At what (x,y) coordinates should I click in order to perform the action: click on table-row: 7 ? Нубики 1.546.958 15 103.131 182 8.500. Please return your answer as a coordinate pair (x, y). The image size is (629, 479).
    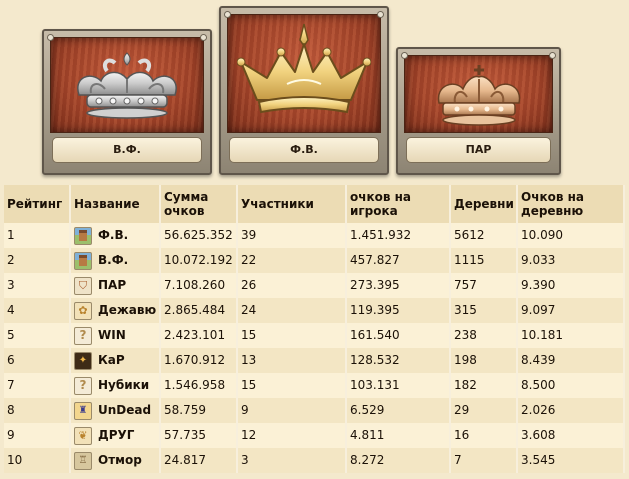
    Looking at the image, I should click on (314, 385).